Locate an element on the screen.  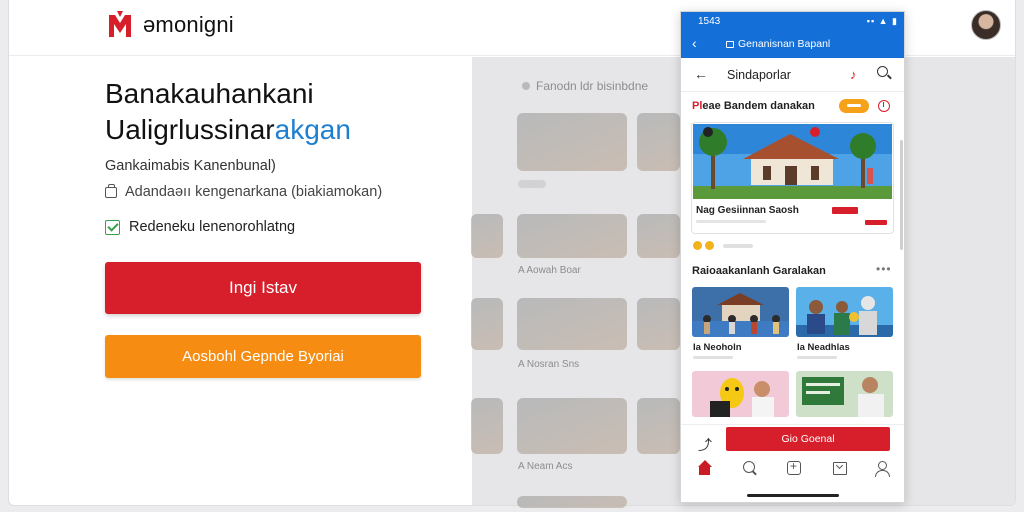
page-title: Banakauhankani Ualigrlussinarakgan is located at coordinates (228, 112).